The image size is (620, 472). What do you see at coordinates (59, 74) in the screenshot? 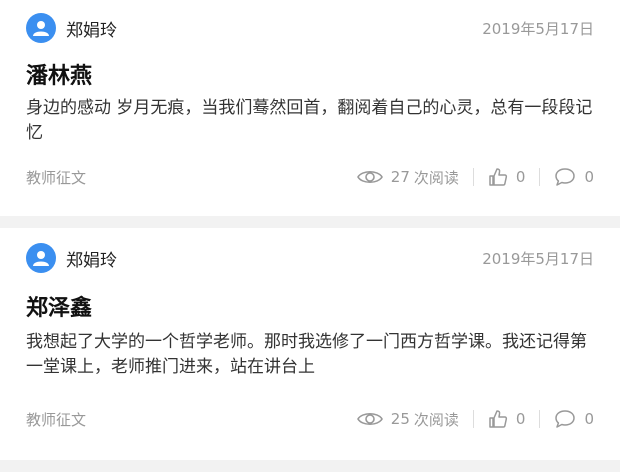
I see `post-title: 潘林燕` at bounding box center [59, 74].